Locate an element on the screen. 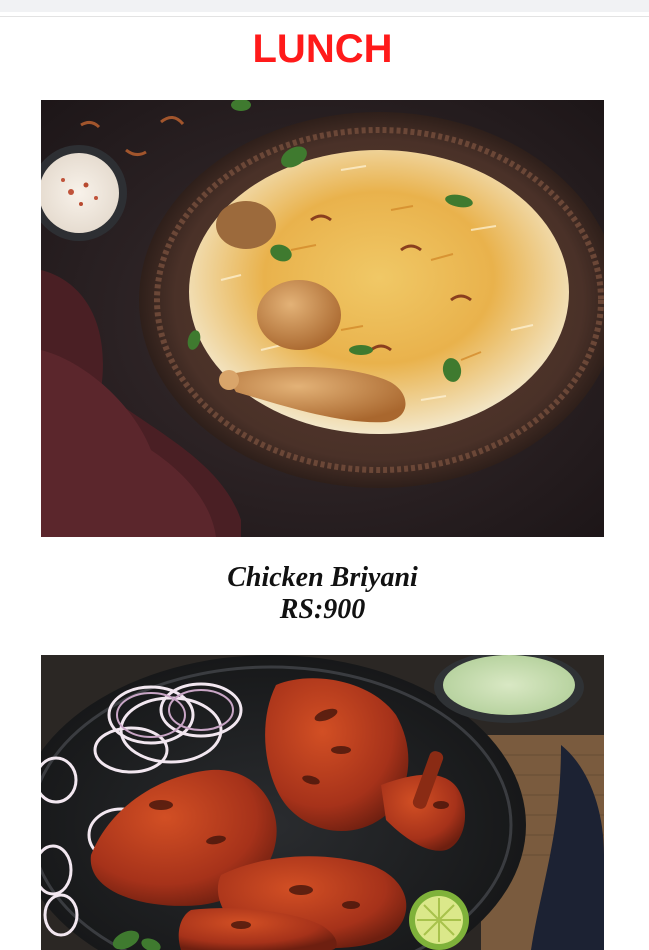 The height and width of the screenshot is (950, 649). dish-caption: Chicken Briyani RS:900 is located at coordinates (322, 594).